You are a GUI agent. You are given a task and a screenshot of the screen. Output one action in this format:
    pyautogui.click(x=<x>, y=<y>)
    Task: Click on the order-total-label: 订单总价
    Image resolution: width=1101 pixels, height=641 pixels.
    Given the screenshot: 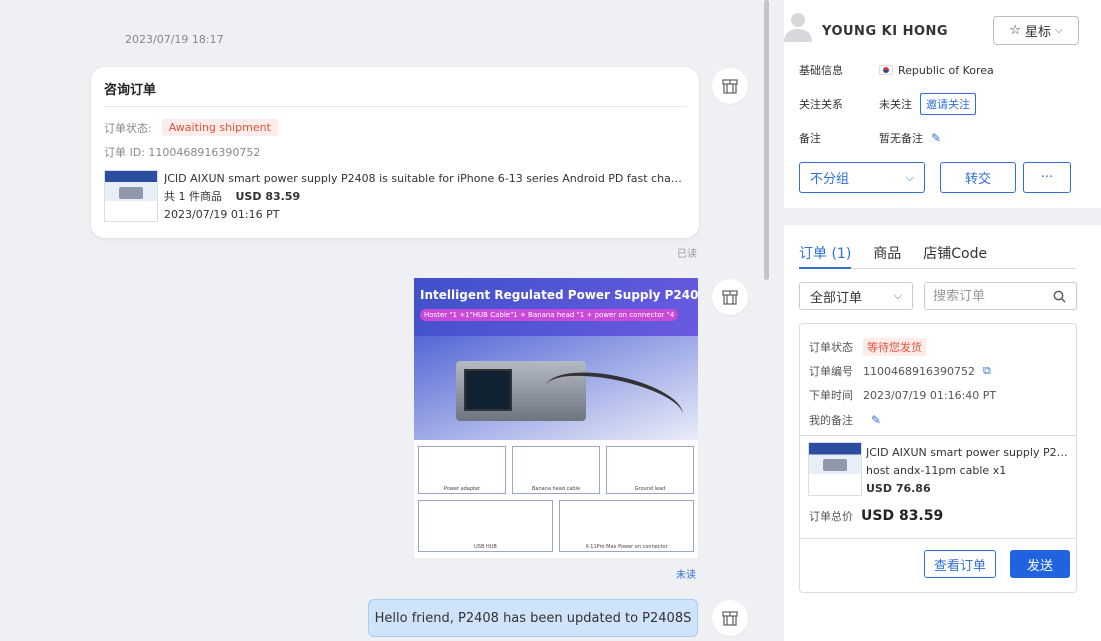 What is the action you would take?
    pyautogui.click(x=831, y=516)
    